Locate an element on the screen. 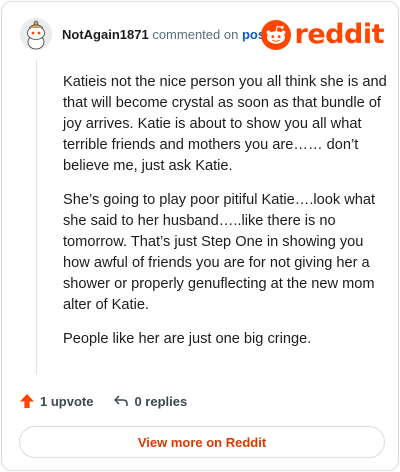 Image resolution: width=400 pixels, height=472 pixels. comment-actions: 1 upvote 0 replies is located at coordinates (113, 401).